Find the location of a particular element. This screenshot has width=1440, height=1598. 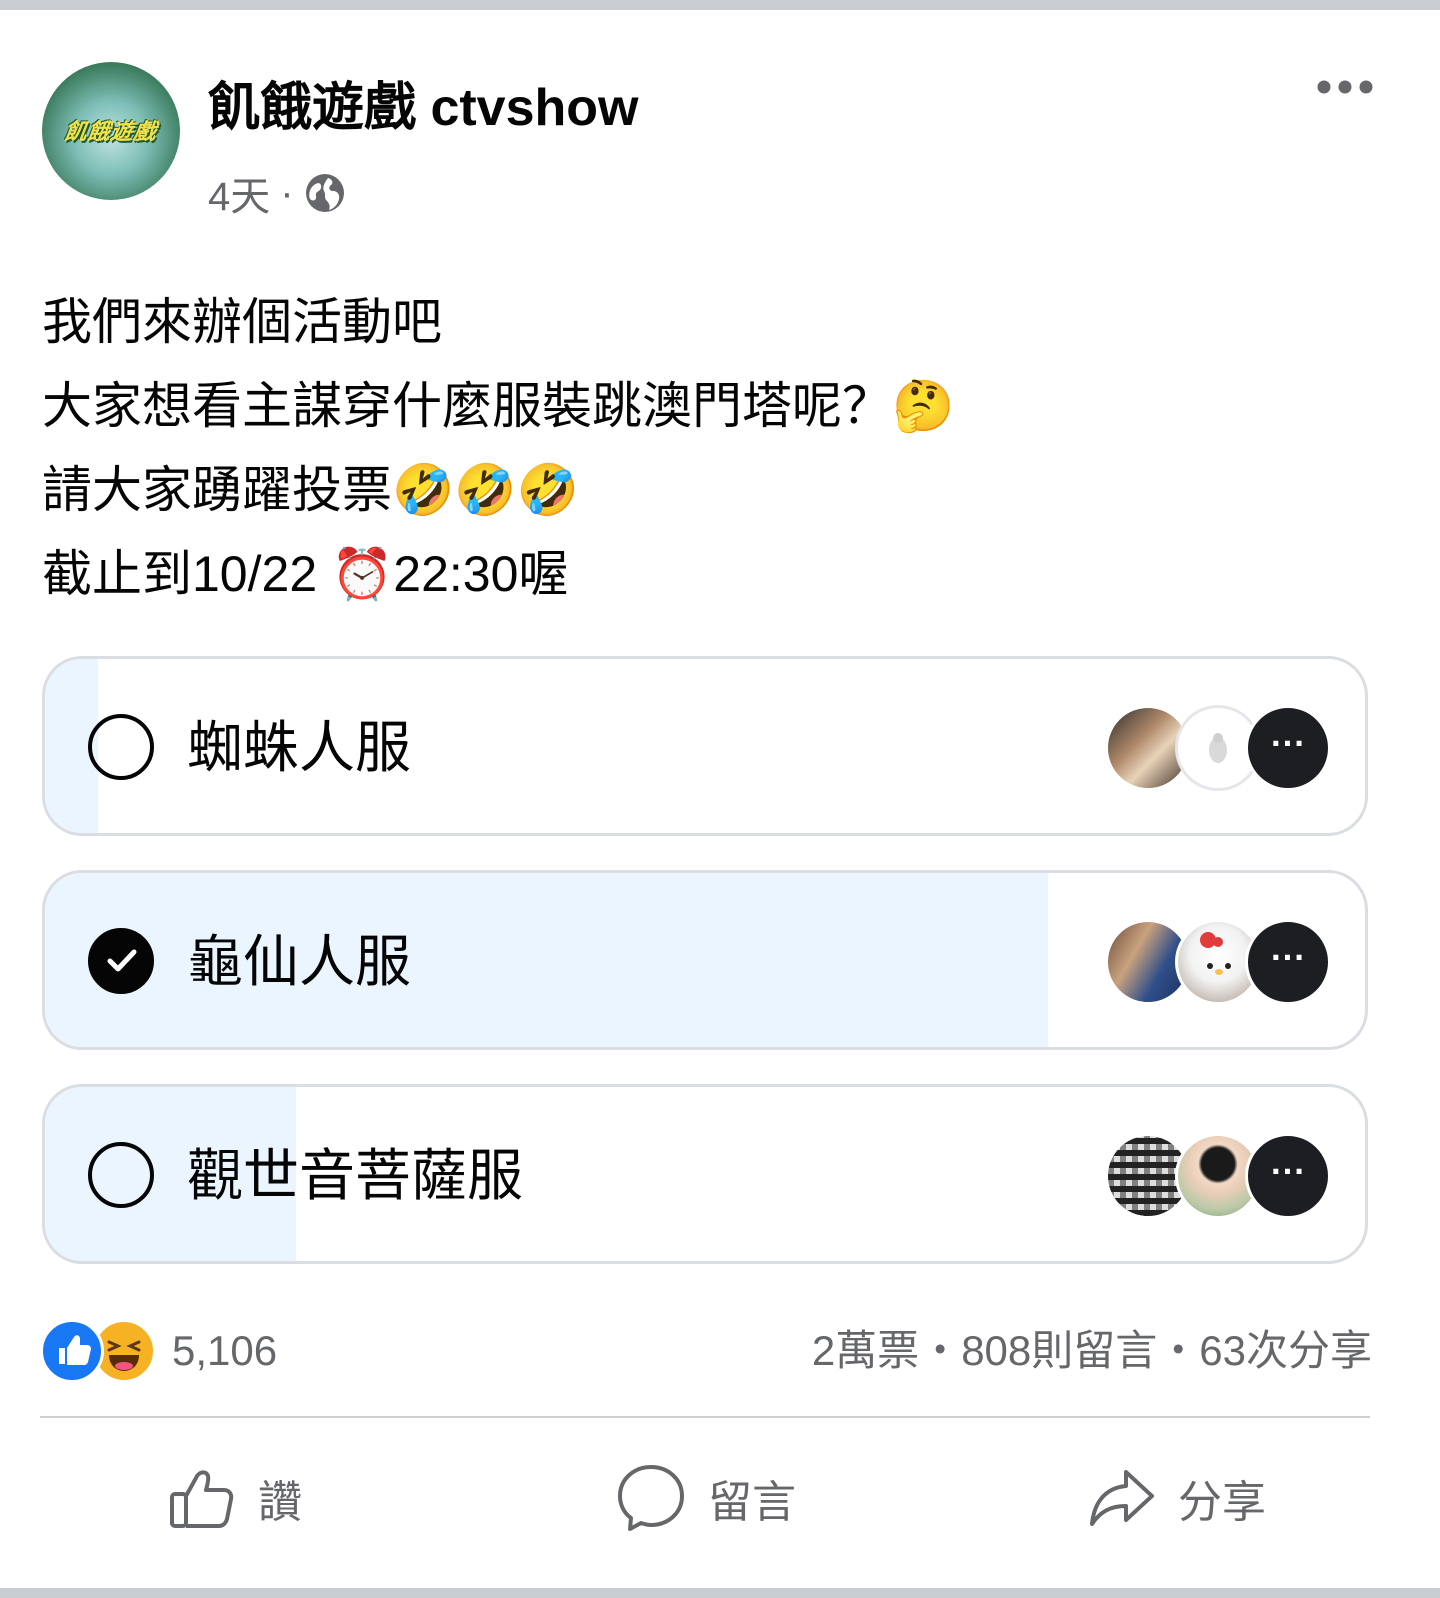

page-name: 飢餓遊戲 ctvshow is located at coordinates (423, 108).